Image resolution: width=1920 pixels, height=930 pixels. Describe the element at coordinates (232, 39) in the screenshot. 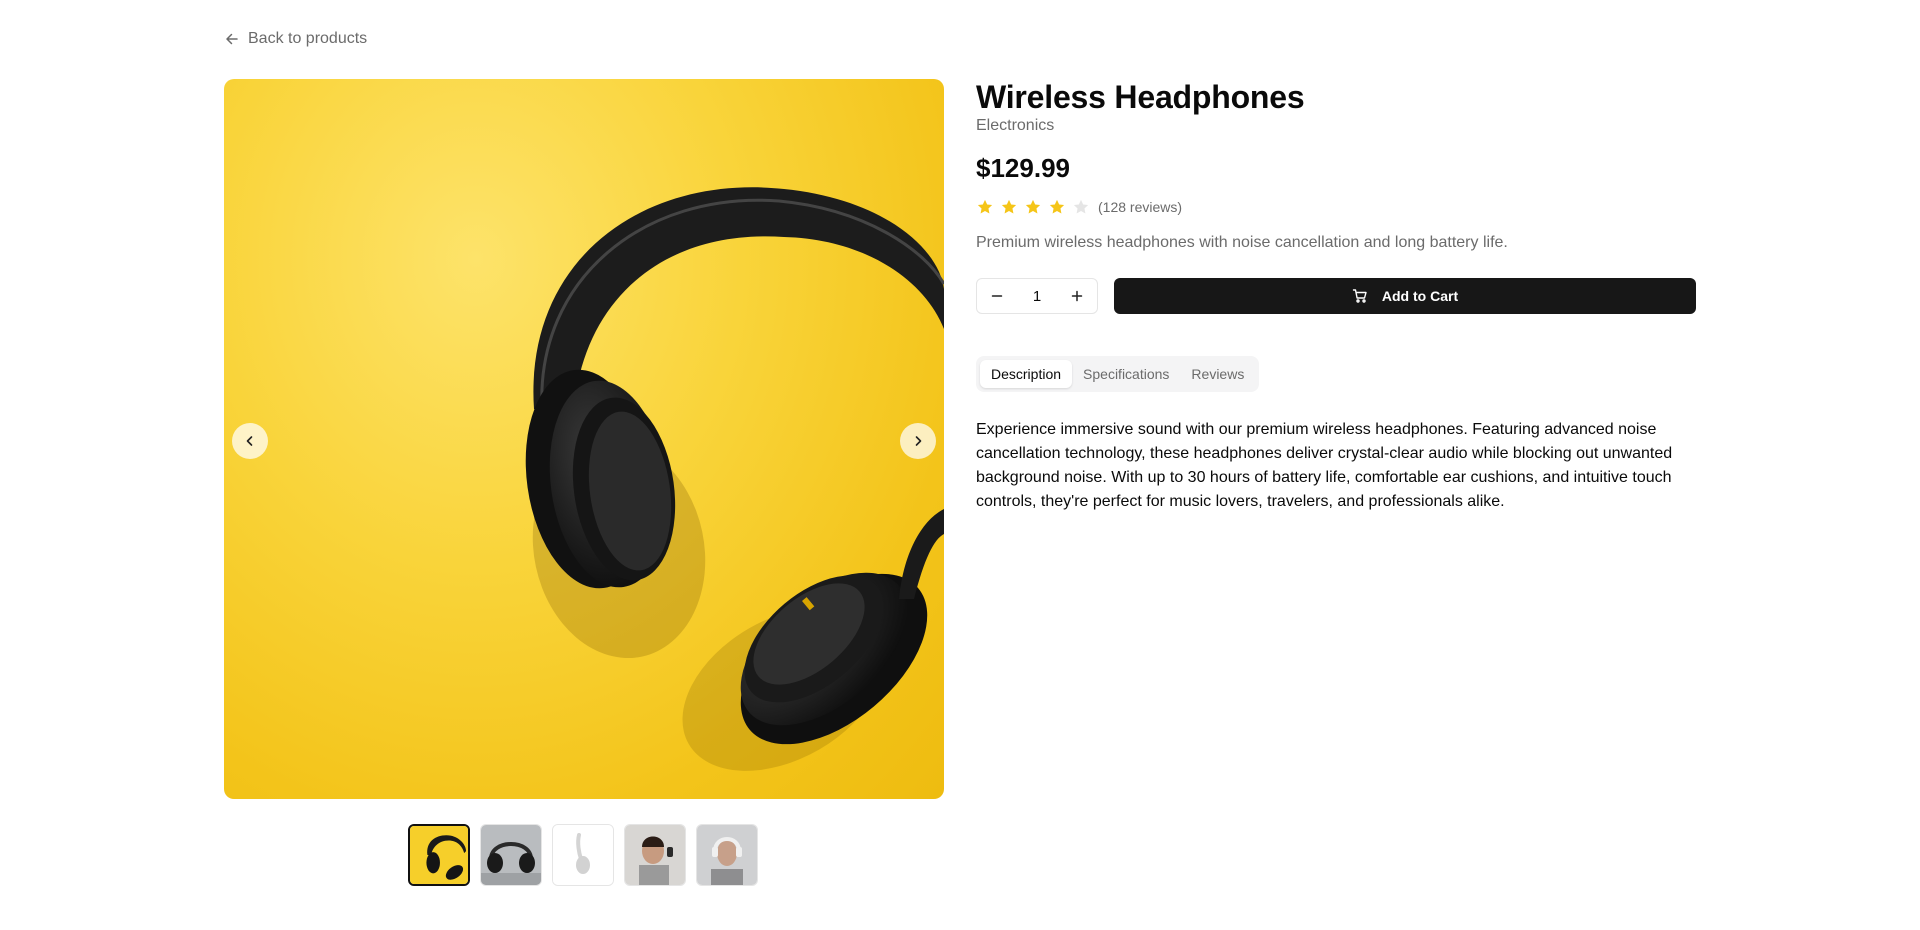

I see `arrow-left-icon` at that location.